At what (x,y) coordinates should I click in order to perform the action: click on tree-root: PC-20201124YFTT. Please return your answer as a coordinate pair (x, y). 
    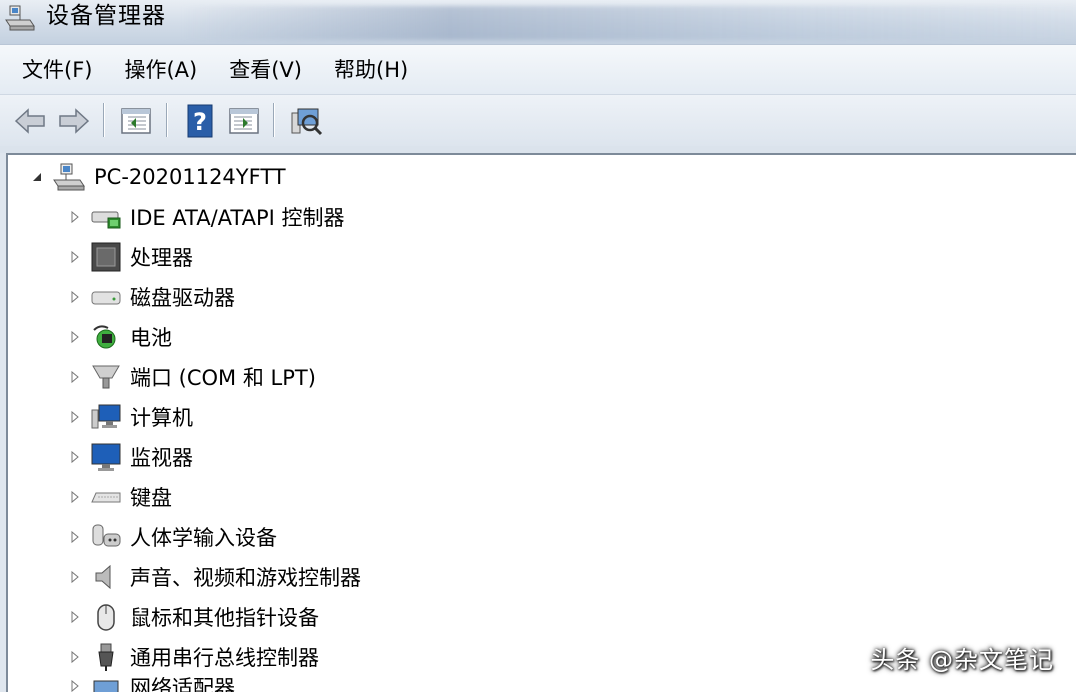
    Looking at the image, I should click on (157, 177).